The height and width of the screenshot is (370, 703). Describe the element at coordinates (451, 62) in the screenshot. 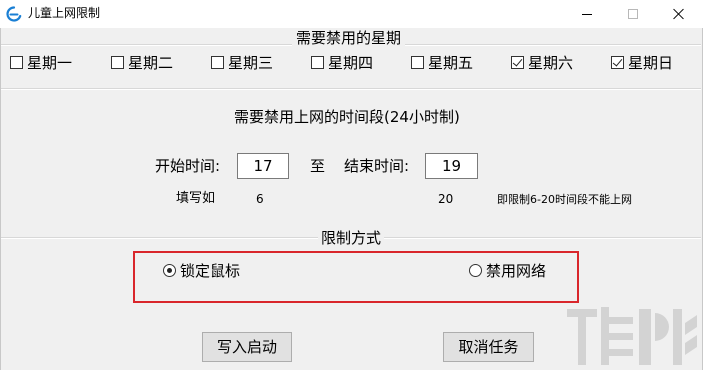

I see `checkbox-label: 星期五` at that location.